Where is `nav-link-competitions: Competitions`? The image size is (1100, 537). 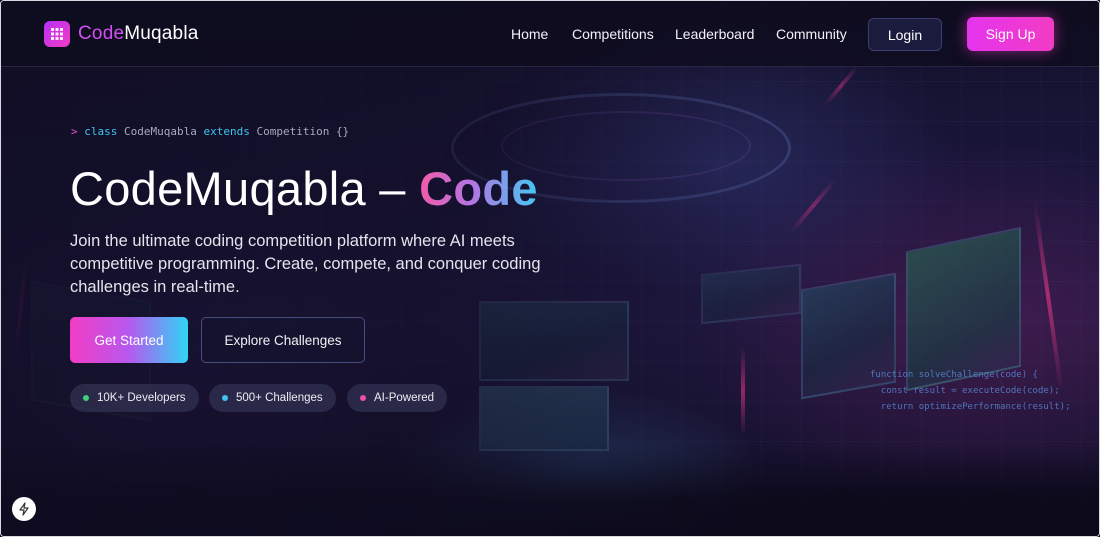 nav-link-competitions: Competitions is located at coordinates (613, 34).